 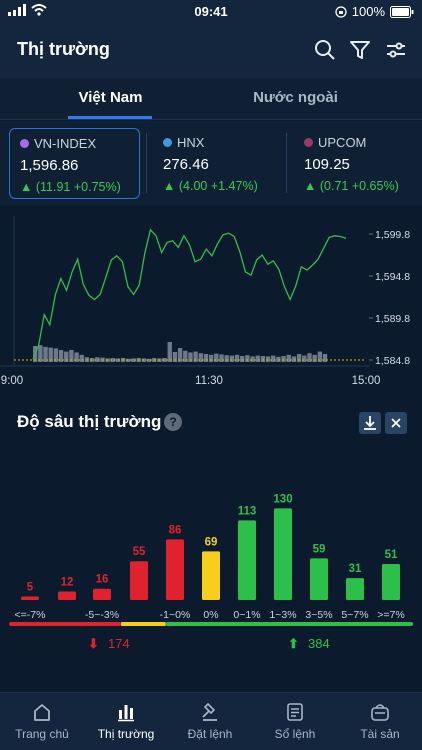 I want to click on index-change-text: (11.91 +0.75%), so click(x=78, y=187).